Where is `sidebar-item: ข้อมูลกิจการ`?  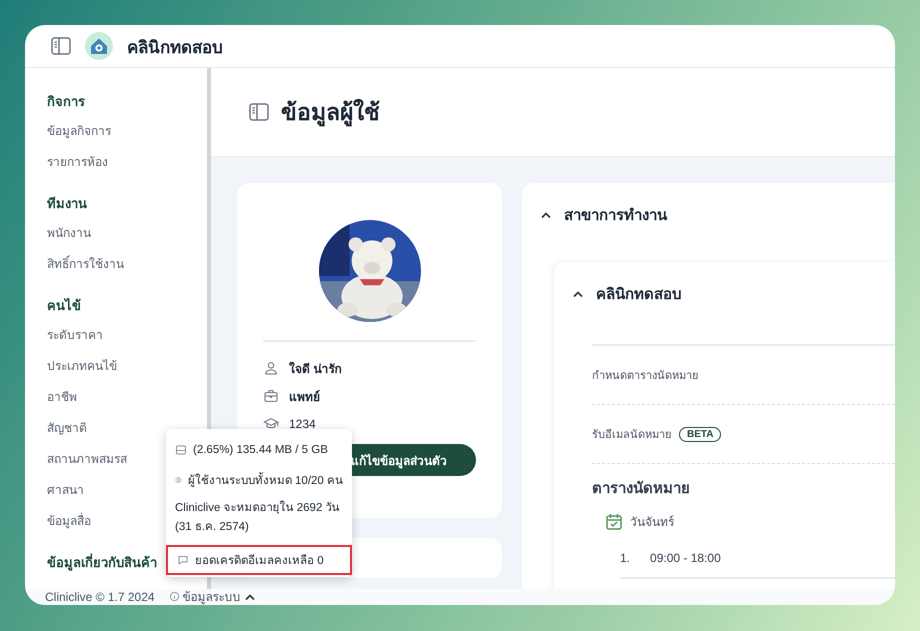
sidebar-item: ข้อมูลกิจการ is located at coordinates (127, 131).